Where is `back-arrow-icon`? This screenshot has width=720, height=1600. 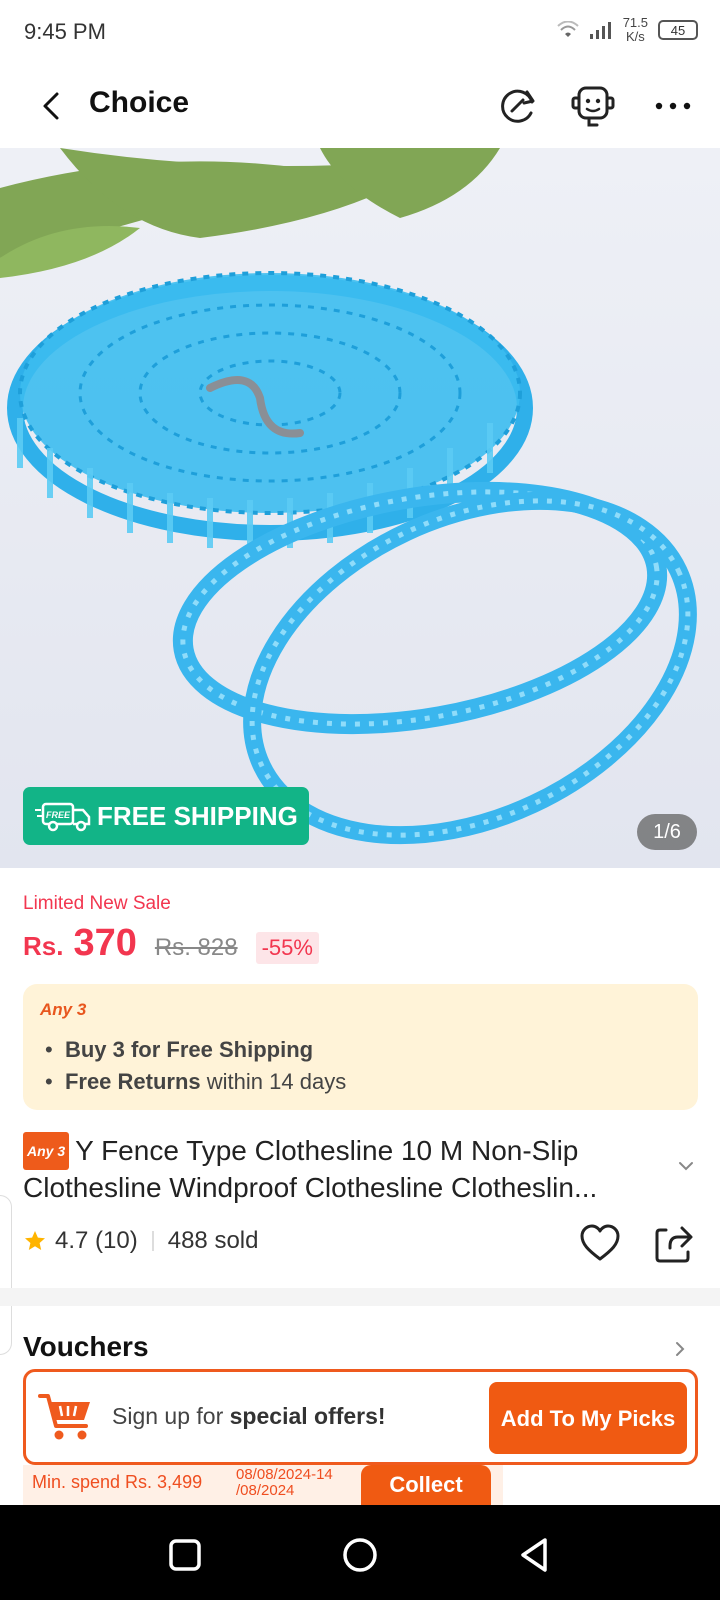
back-arrow-icon is located at coordinates (52, 106).